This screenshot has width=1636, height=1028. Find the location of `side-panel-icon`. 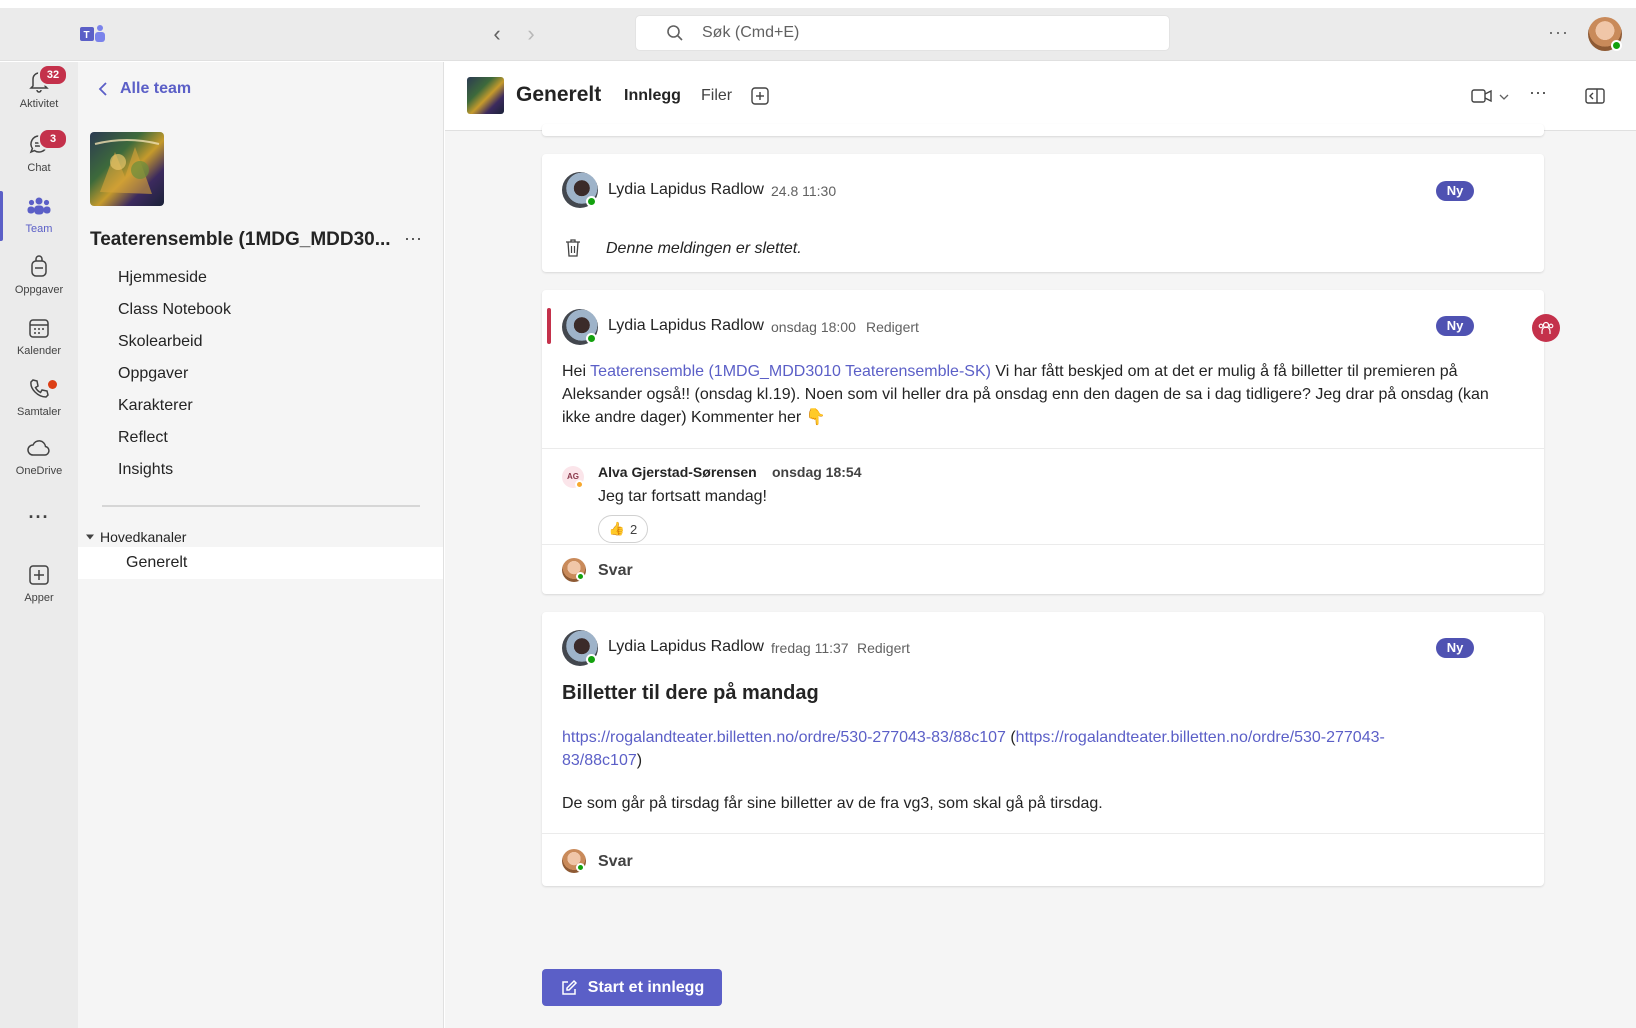

side-panel-icon is located at coordinates (1595, 96).